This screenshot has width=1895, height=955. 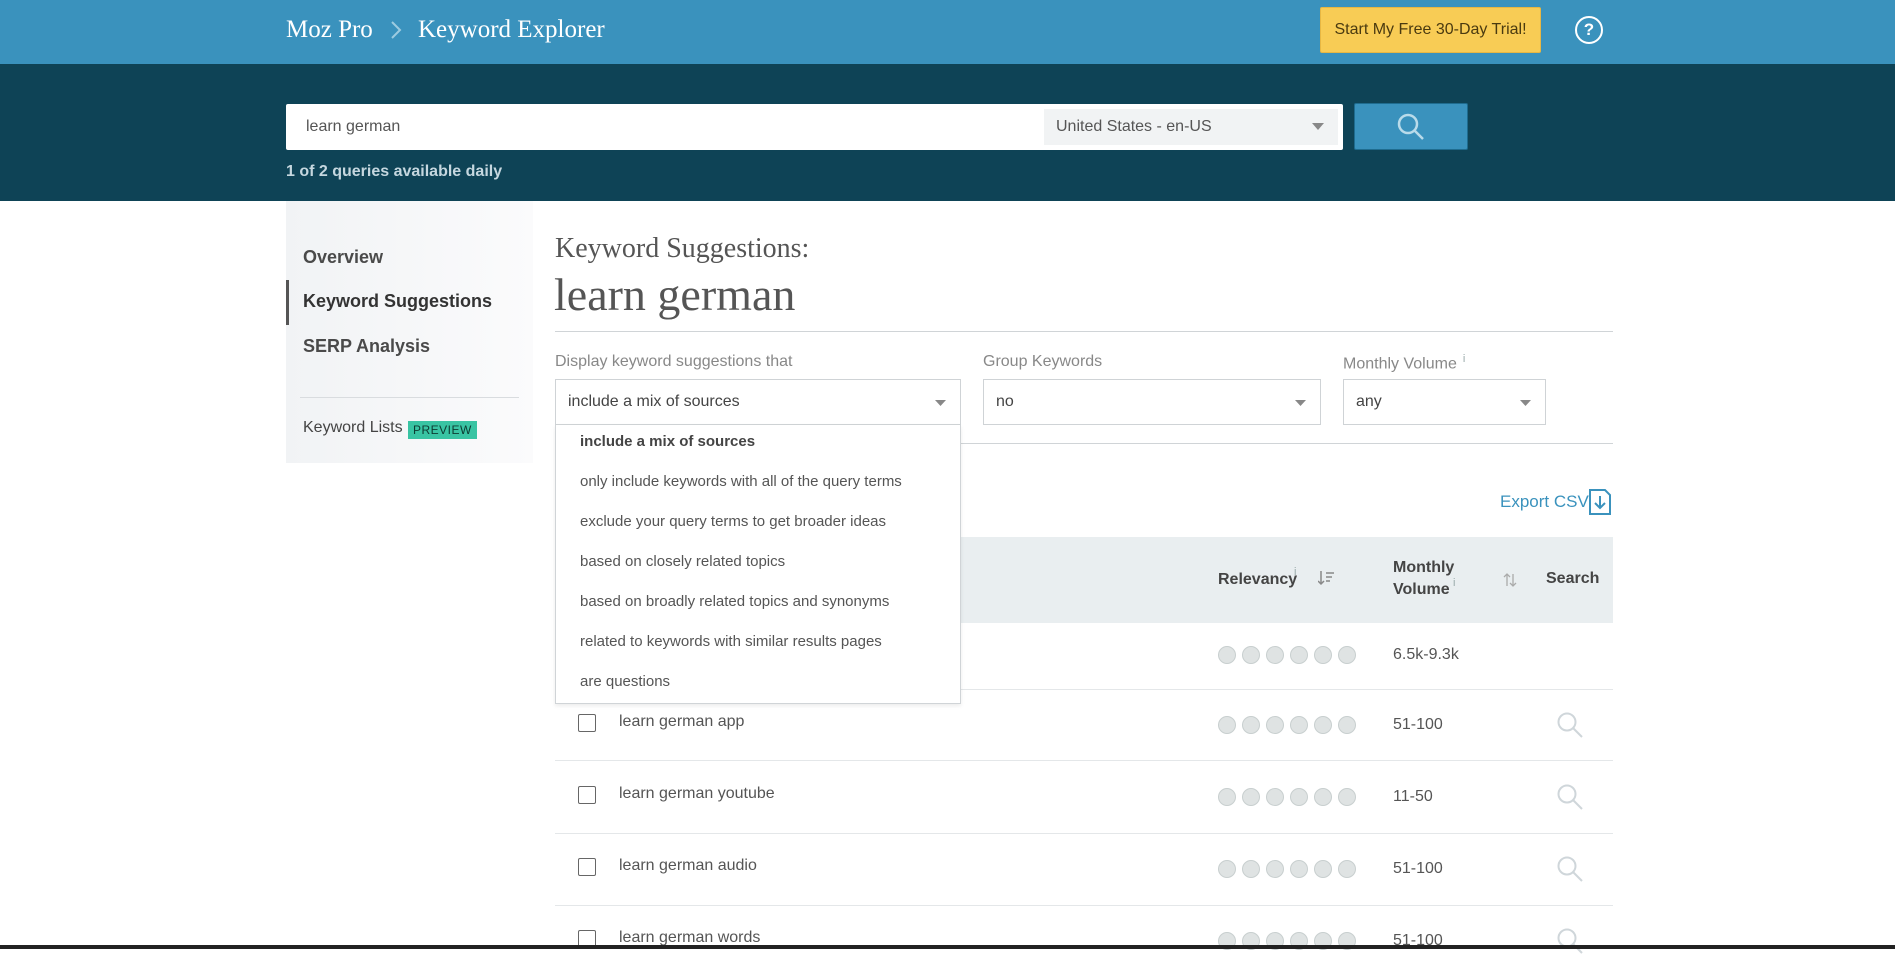 I want to click on queries-available-text: 1 of 2 queries available daily, so click(x=394, y=171).